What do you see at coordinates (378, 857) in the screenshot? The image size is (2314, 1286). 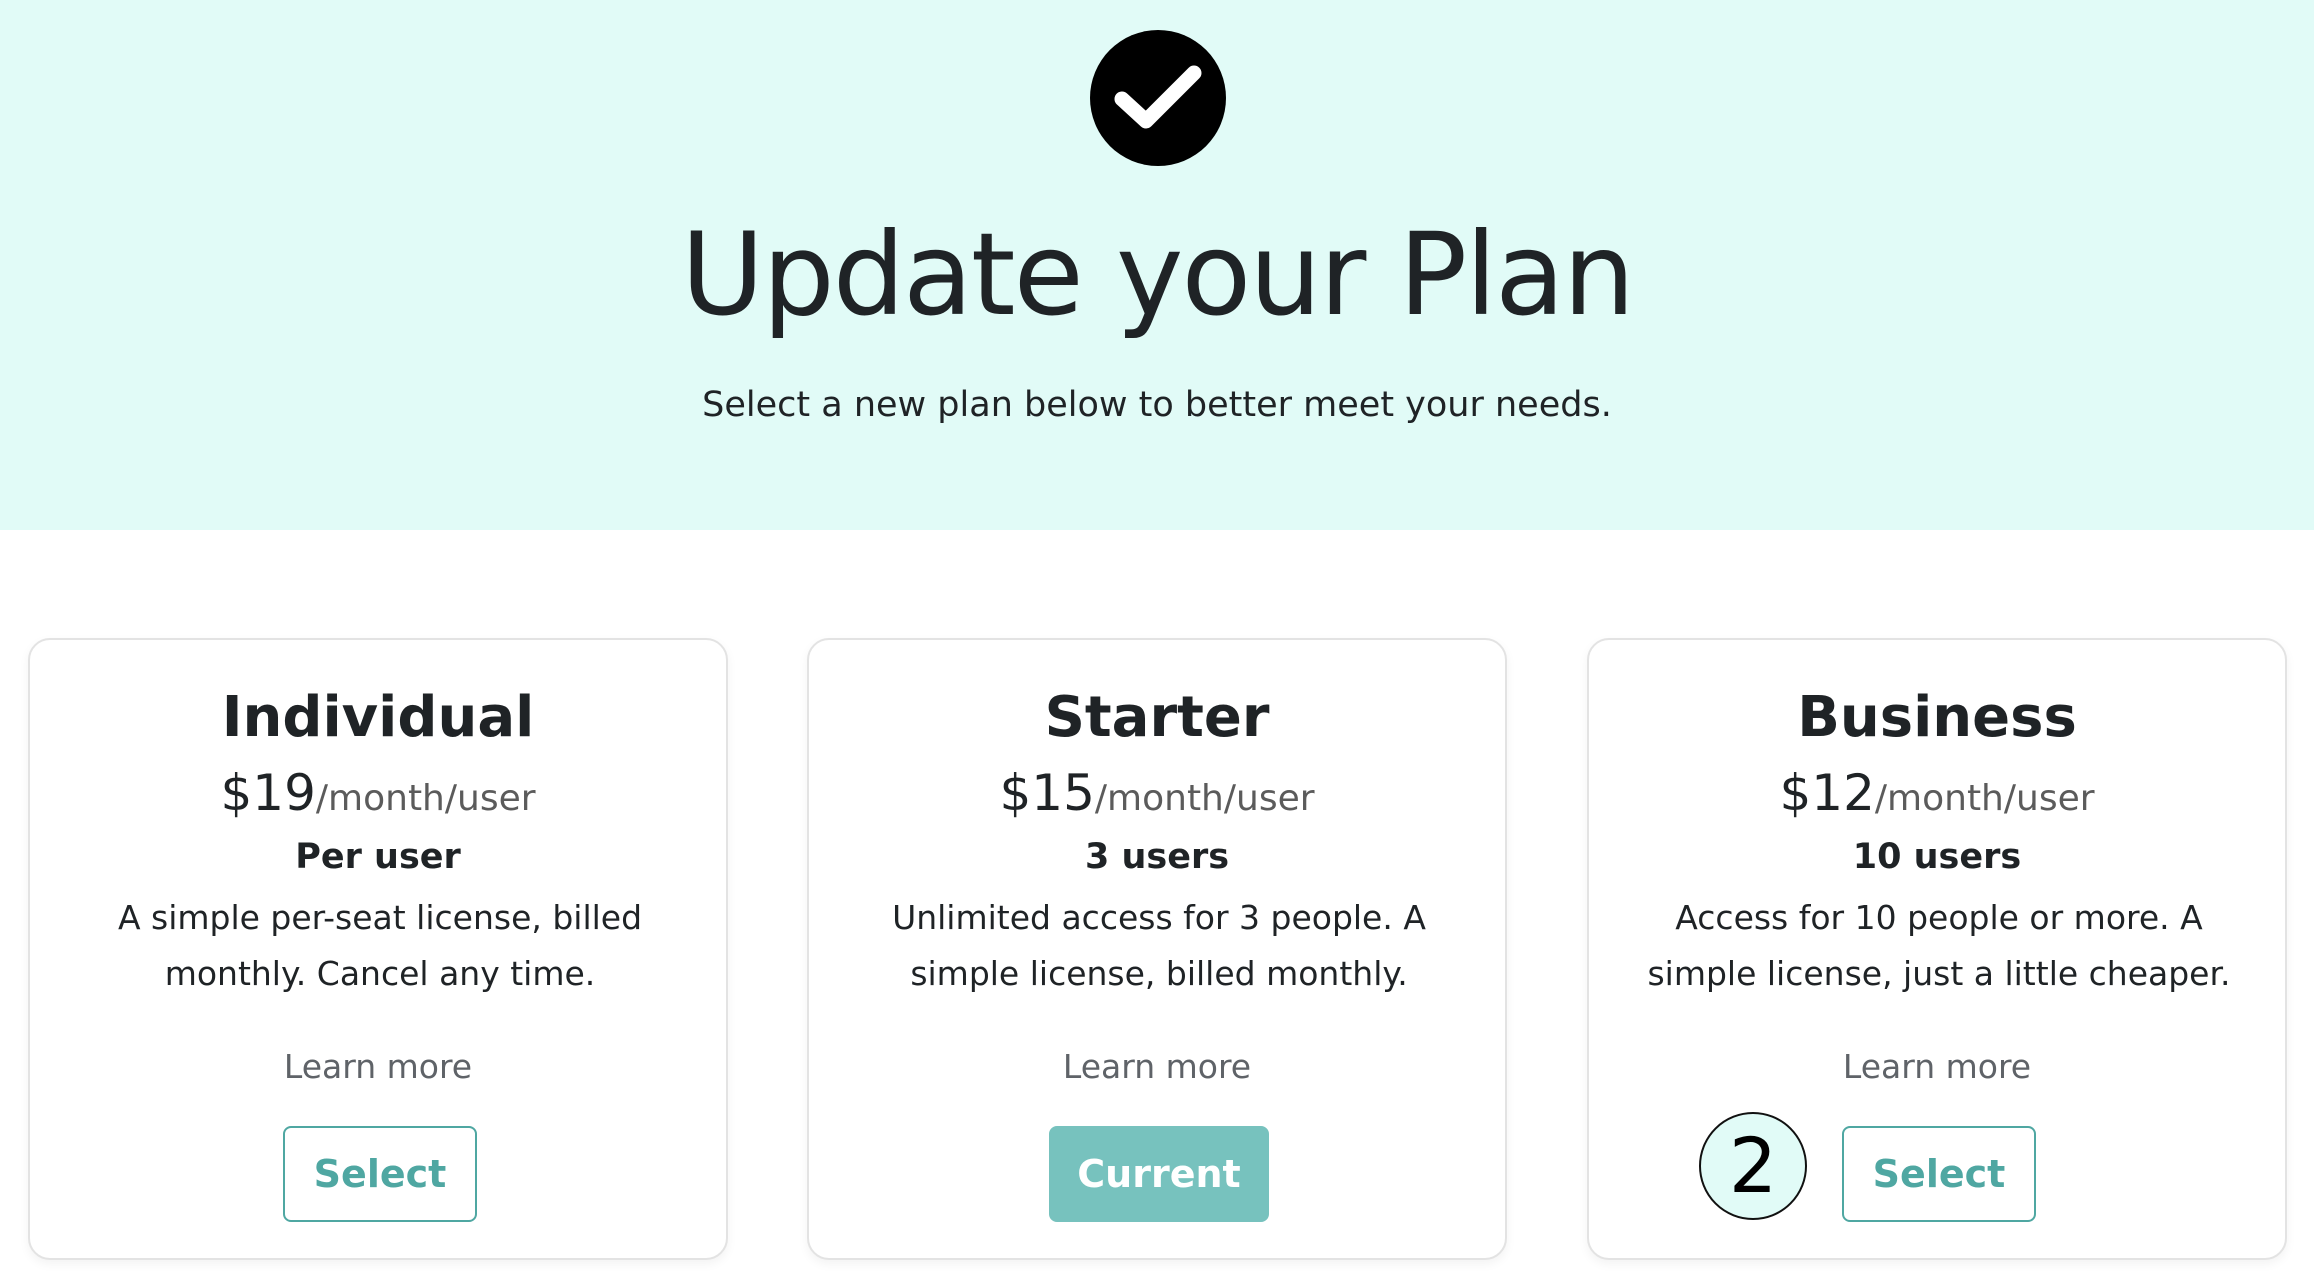 I see `plan-seats: Per user` at bounding box center [378, 857].